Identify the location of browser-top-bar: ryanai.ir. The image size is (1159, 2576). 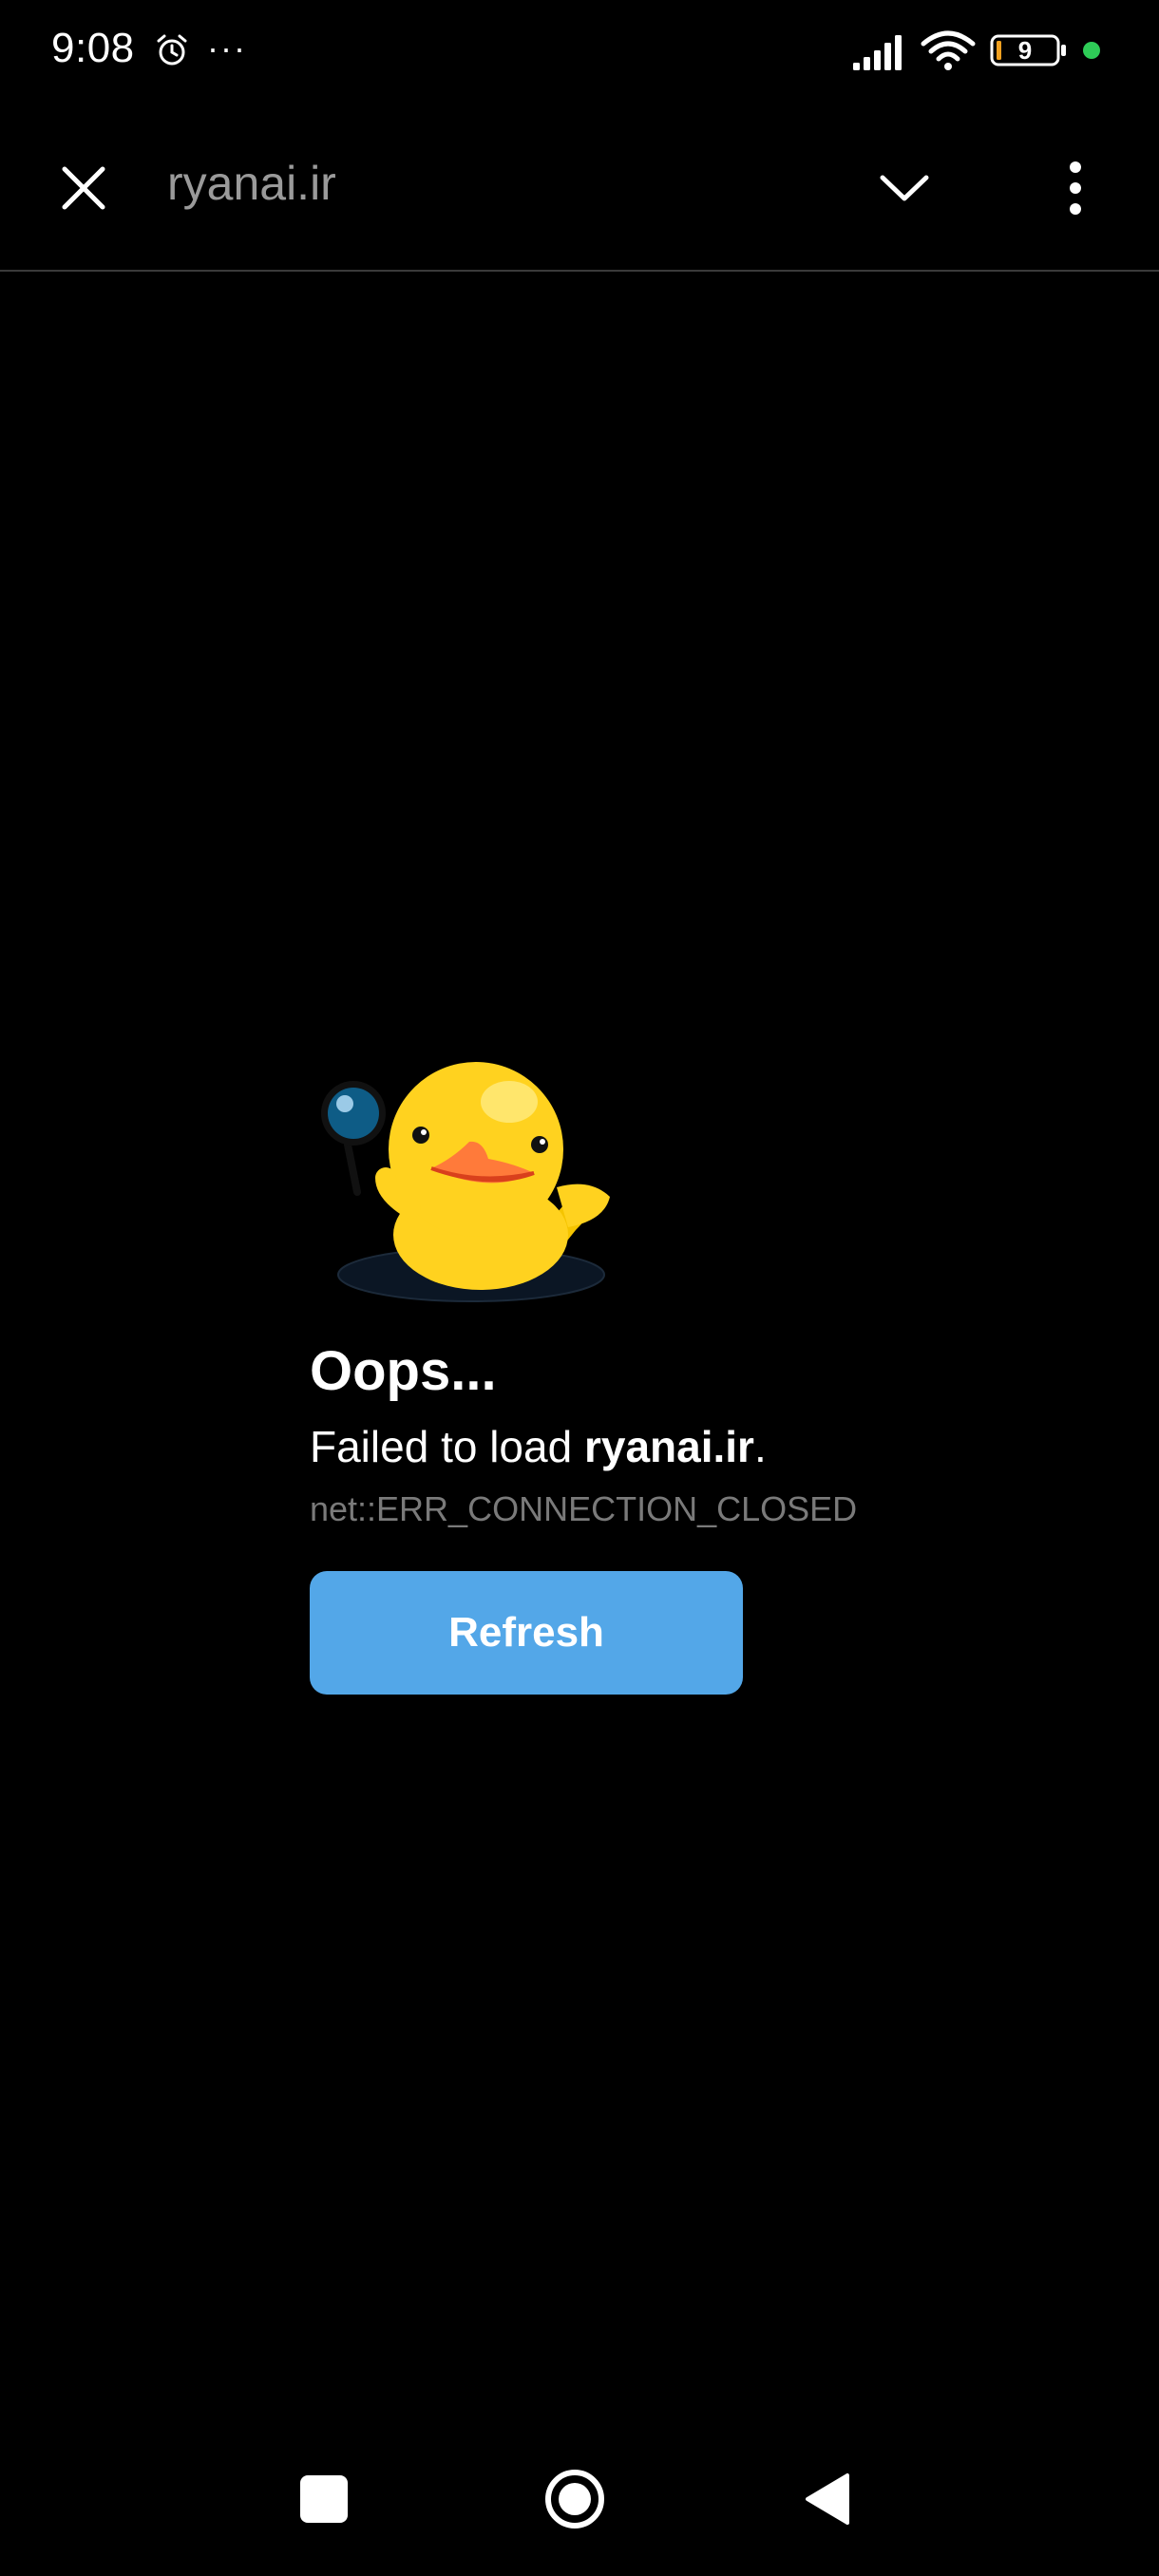
(579, 197).